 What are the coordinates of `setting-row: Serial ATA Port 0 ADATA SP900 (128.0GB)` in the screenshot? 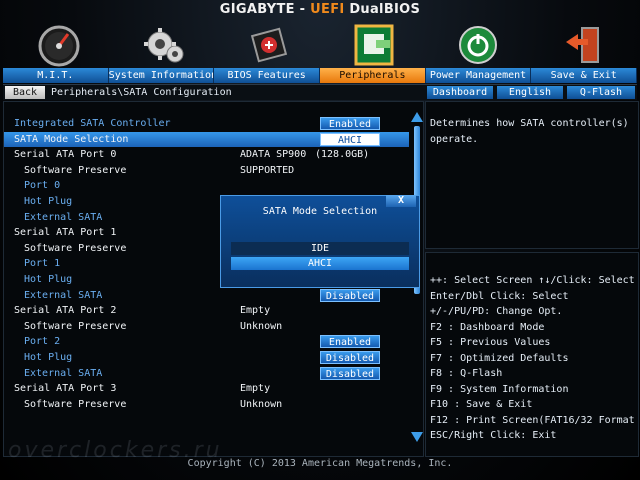 It's located at (206, 154).